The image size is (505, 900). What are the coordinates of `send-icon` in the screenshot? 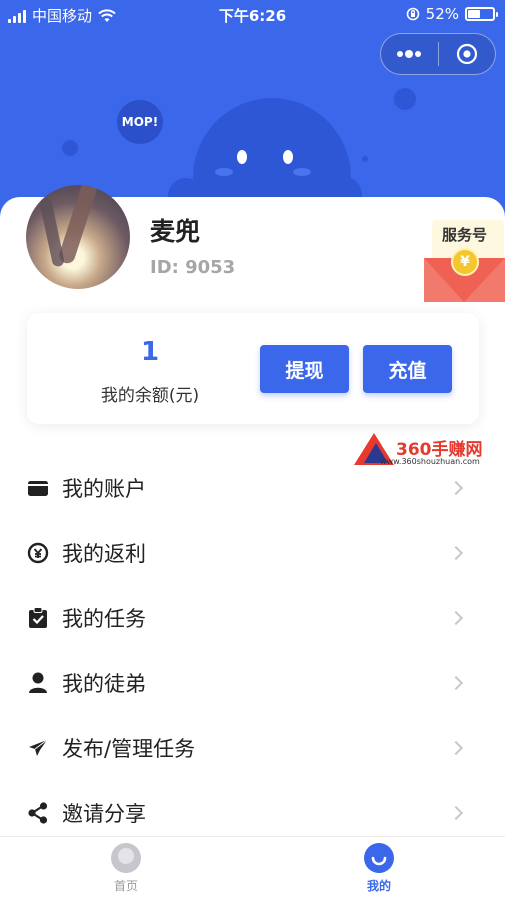 It's located at (38, 748).